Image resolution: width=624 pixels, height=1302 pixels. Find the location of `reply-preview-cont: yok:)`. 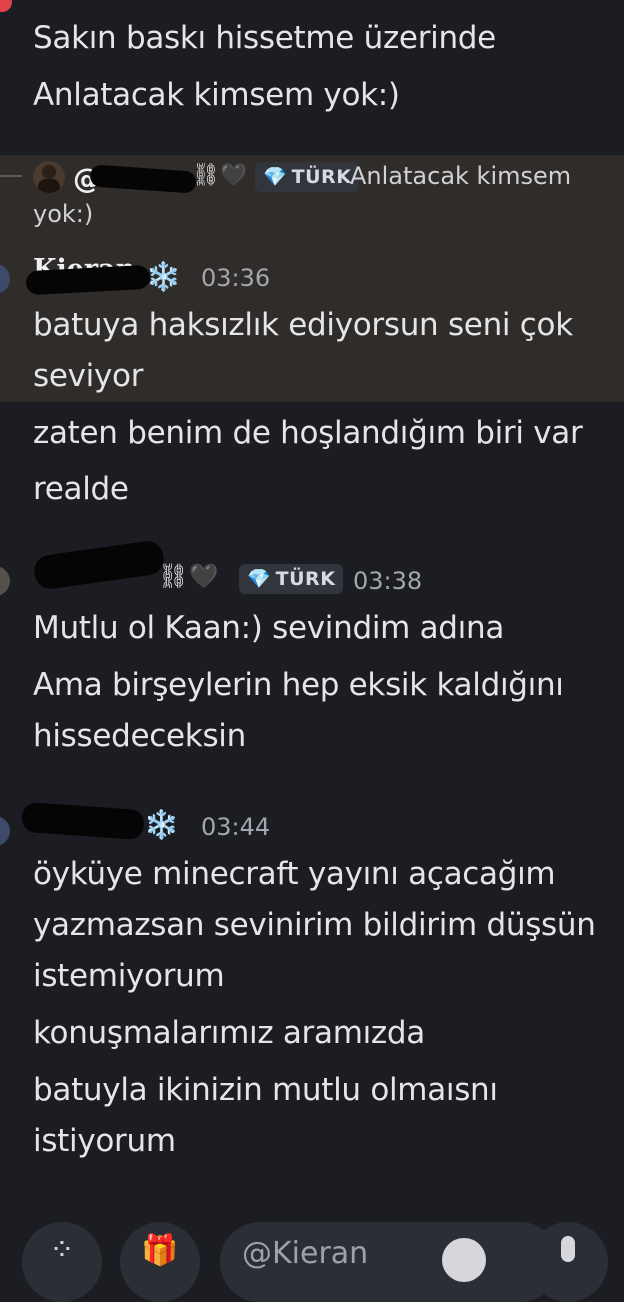

reply-preview-cont: yok:) is located at coordinates (63, 214).